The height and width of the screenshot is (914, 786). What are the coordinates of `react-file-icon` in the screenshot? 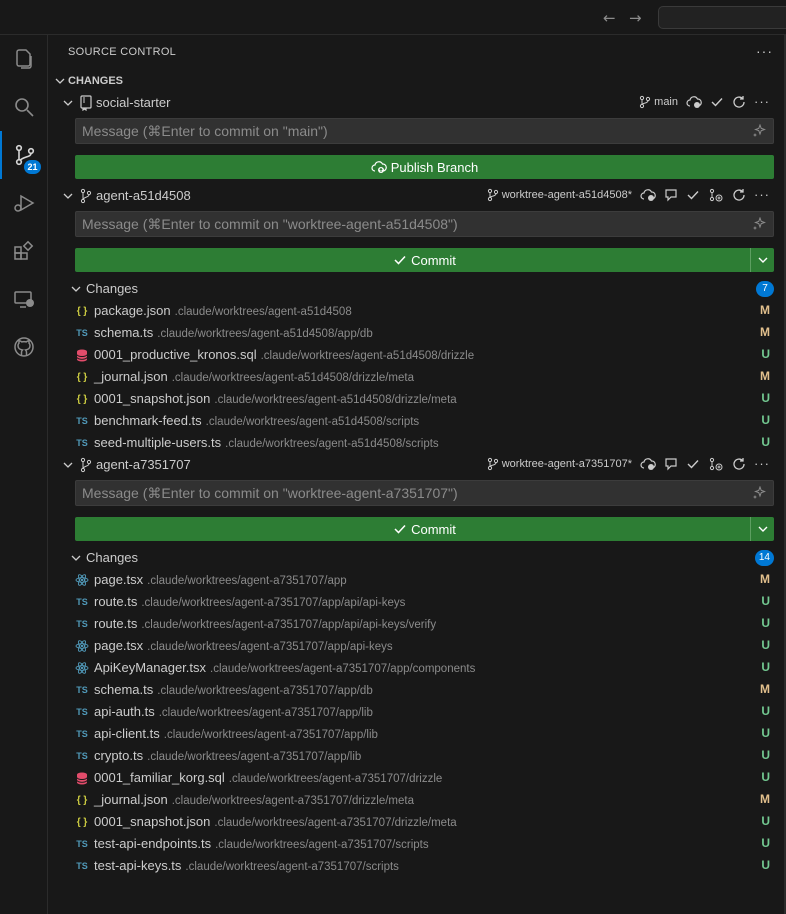 It's located at (82, 668).